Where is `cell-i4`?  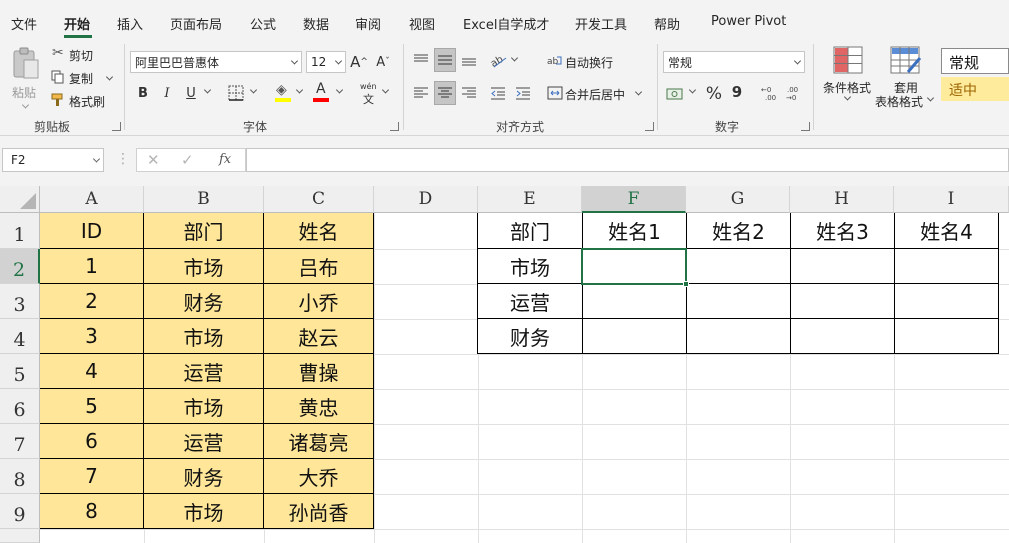 cell-i4 is located at coordinates (947, 336).